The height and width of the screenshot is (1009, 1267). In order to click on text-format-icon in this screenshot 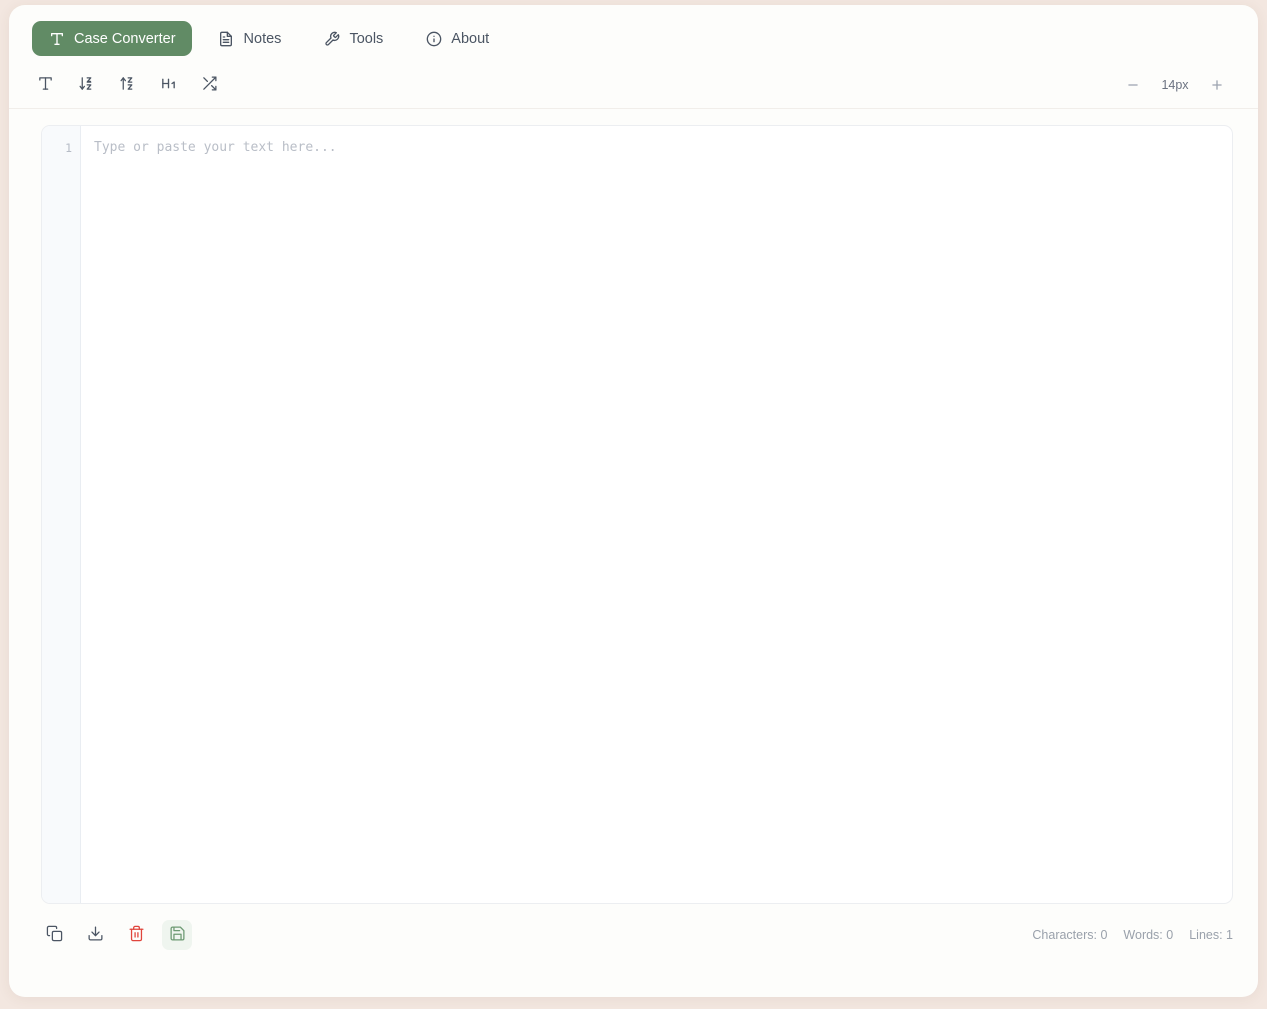, I will do `click(45, 85)`.